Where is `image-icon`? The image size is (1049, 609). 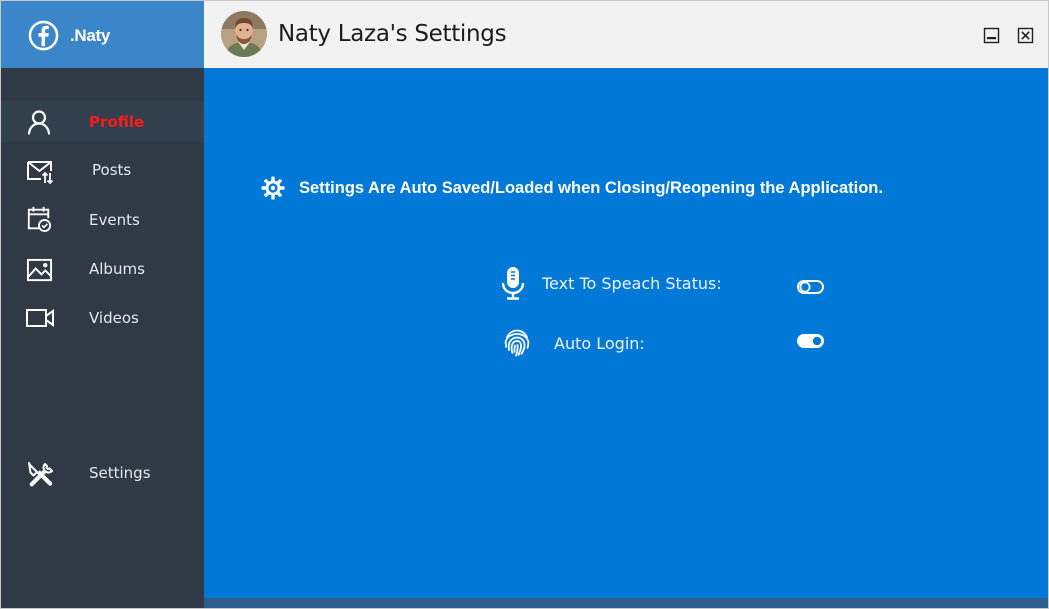
image-icon is located at coordinates (39, 270).